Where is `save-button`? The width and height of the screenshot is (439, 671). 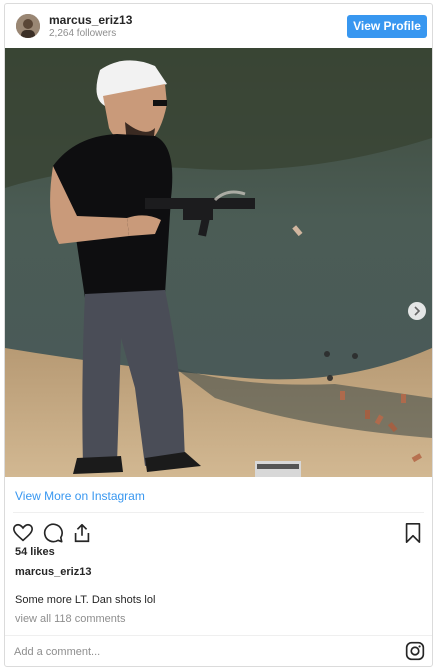 save-button is located at coordinates (413, 533).